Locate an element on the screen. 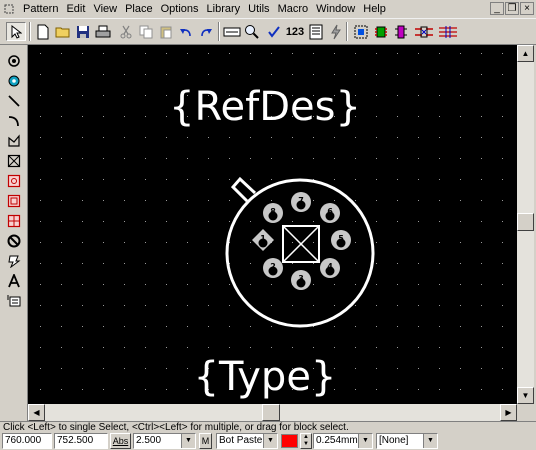 This screenshot has width=536, height=450. pin-number: 7 is located at coordinates (301, 200).